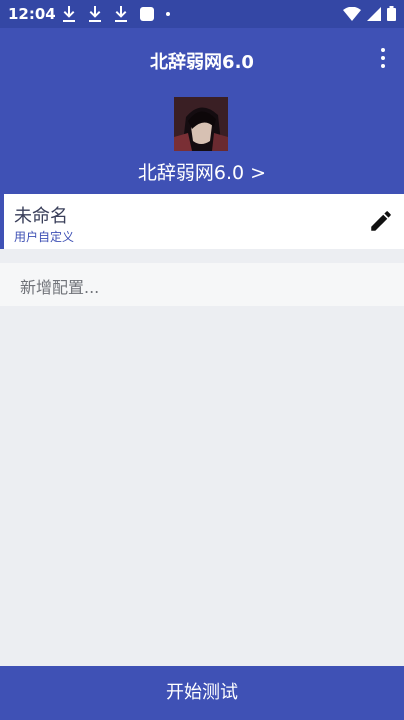 The height and width of the screenshot is (720, 404). What do you see at coordinates (202, 62) in the screenshot?
I see `page-title: 北辞弱网6.0` at bounding box center [202, 62].